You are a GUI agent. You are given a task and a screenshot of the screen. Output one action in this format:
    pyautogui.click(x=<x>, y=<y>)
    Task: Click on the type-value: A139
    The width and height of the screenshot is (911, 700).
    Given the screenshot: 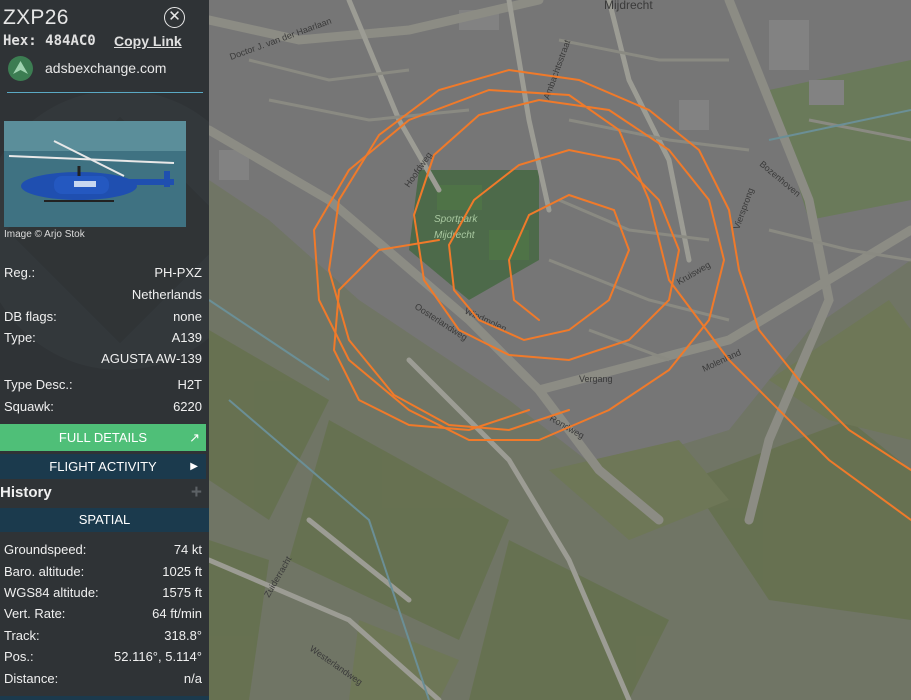 What is the action you would take?
    pyautogui.click(x=186, y=337)
    